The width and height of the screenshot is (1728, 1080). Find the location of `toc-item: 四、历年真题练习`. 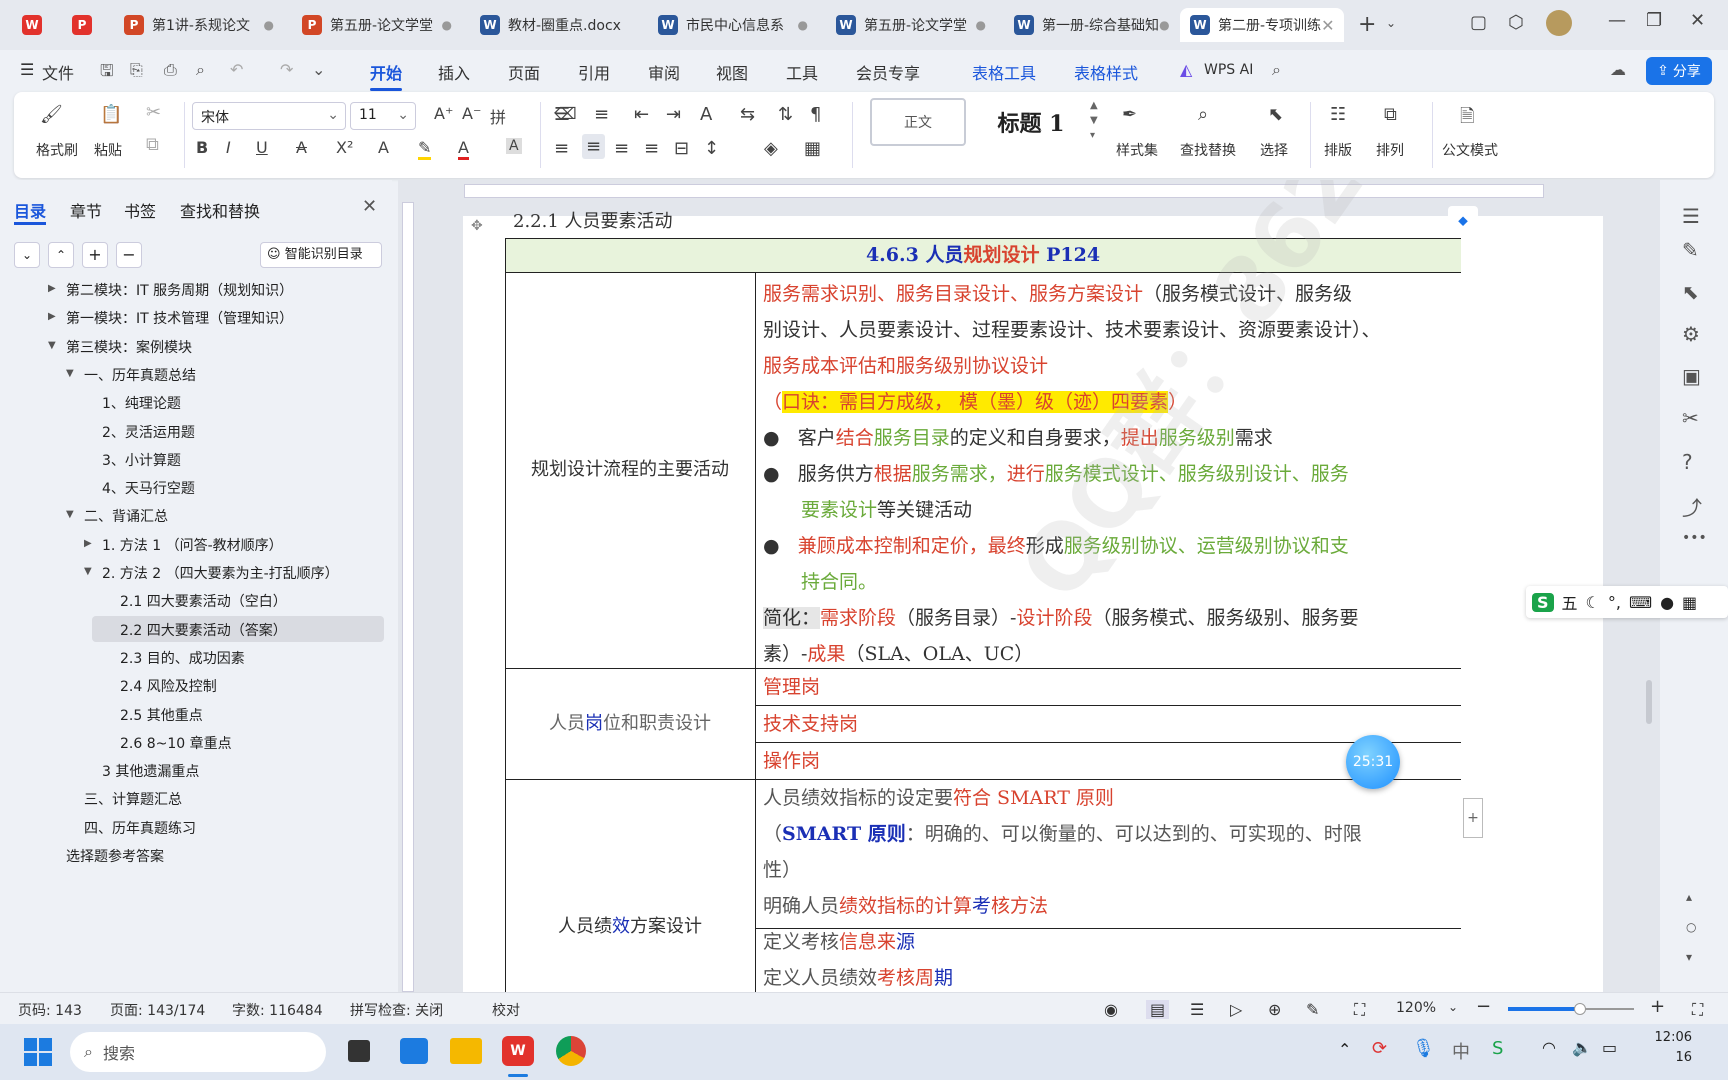

toc-item: 四、历年真题练习 is located at coordinates (140, 828).